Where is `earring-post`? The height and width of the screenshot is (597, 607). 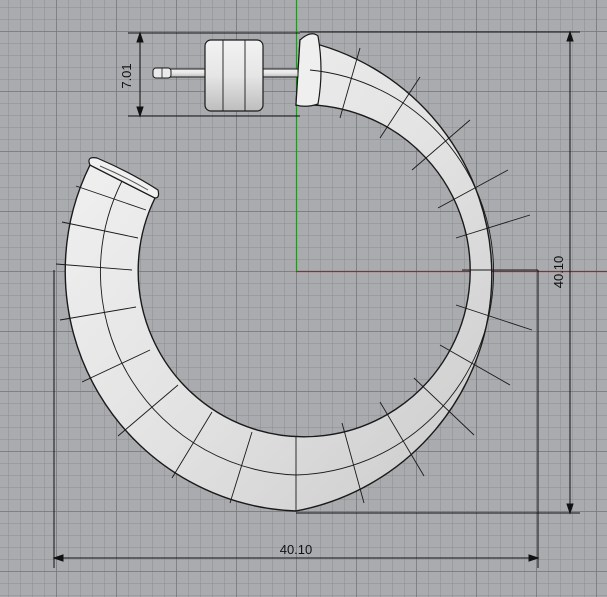
earring-post is located at coordinates (225, 75).